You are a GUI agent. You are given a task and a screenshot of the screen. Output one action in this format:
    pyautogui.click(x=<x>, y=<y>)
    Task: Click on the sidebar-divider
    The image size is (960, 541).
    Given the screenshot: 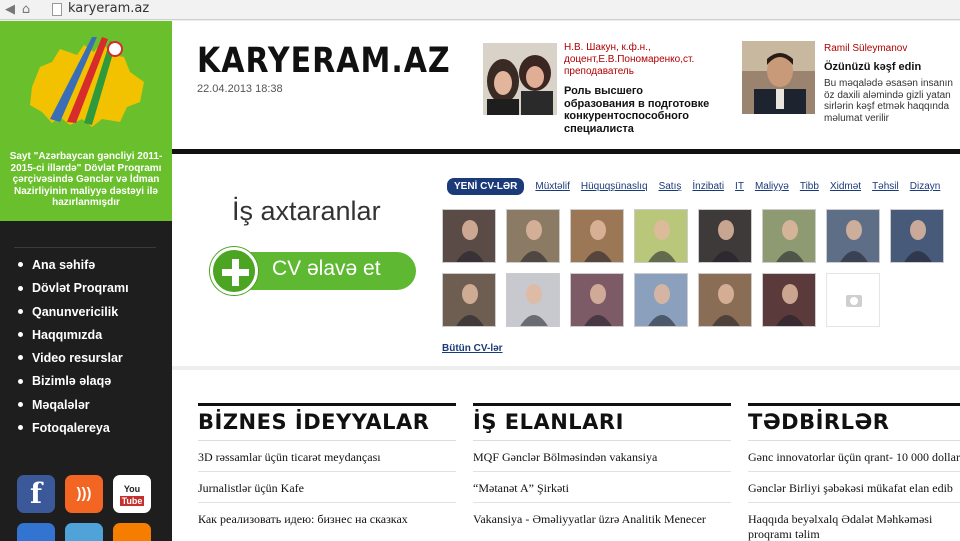 What is the action you would take?
    pyautogui.click(x=85, y=247)
    